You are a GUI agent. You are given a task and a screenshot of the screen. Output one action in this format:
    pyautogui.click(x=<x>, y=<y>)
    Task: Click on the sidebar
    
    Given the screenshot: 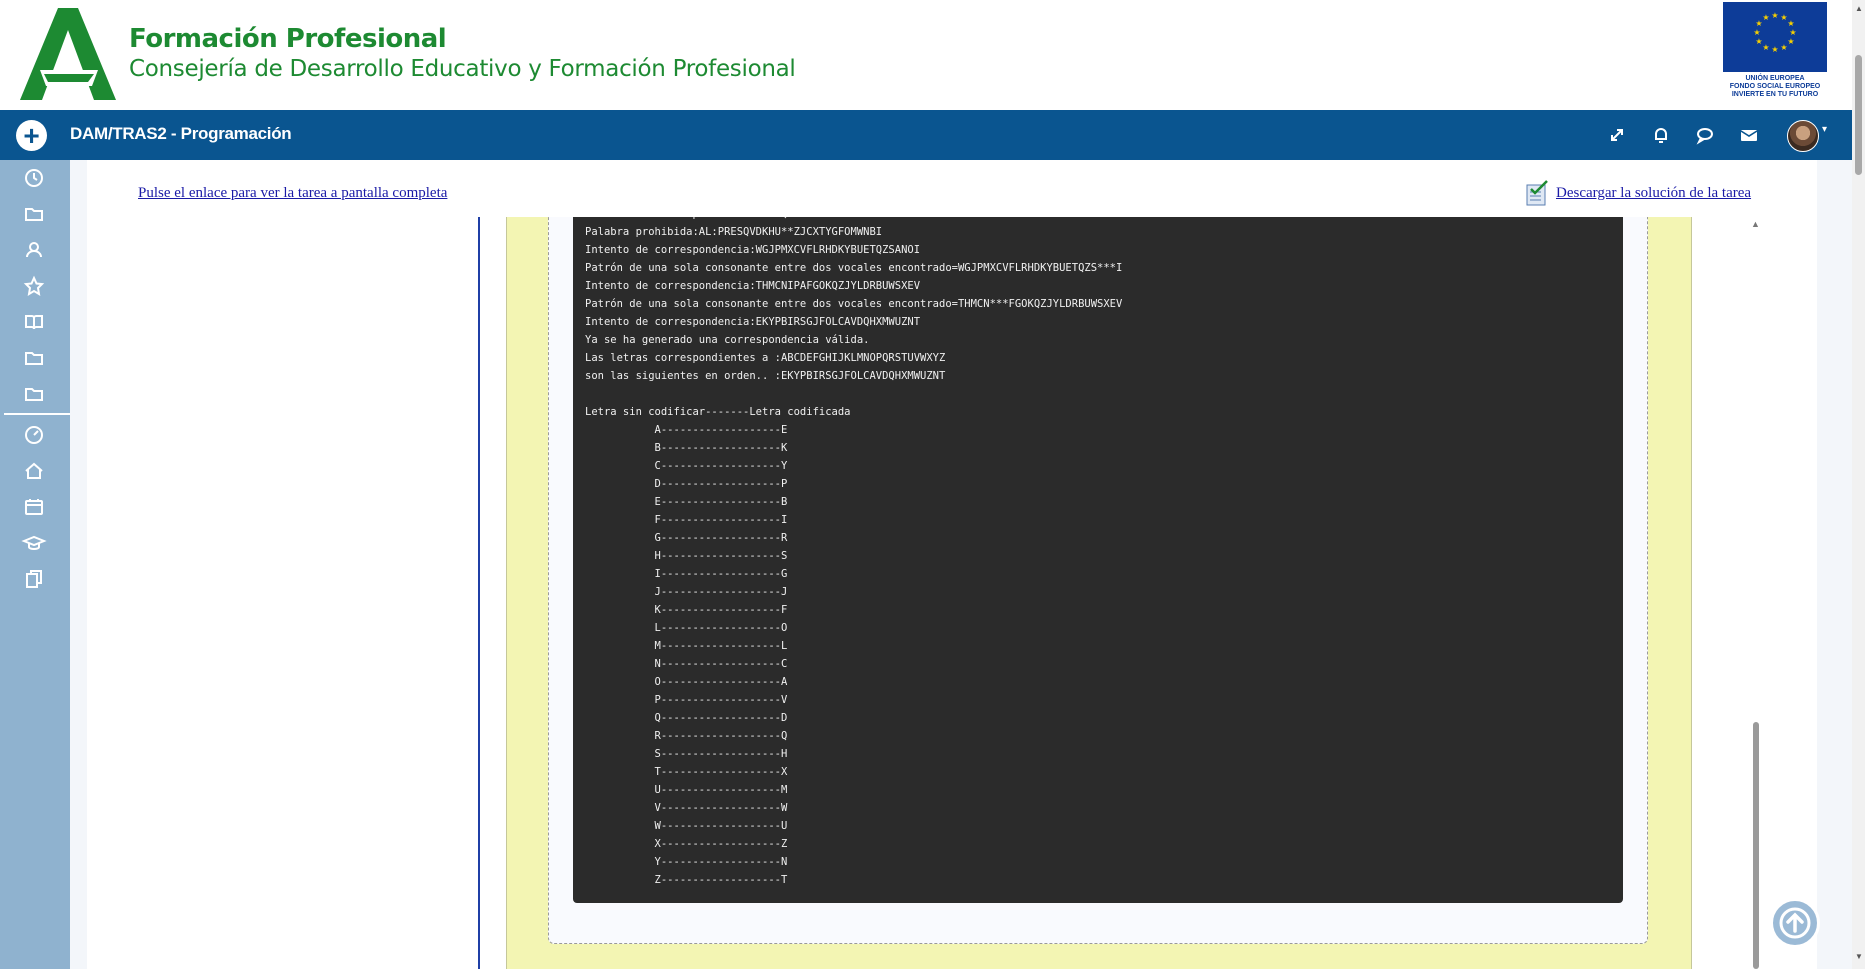 What is the action you would take?
    pyautogui.click(x=35, y=564)
    